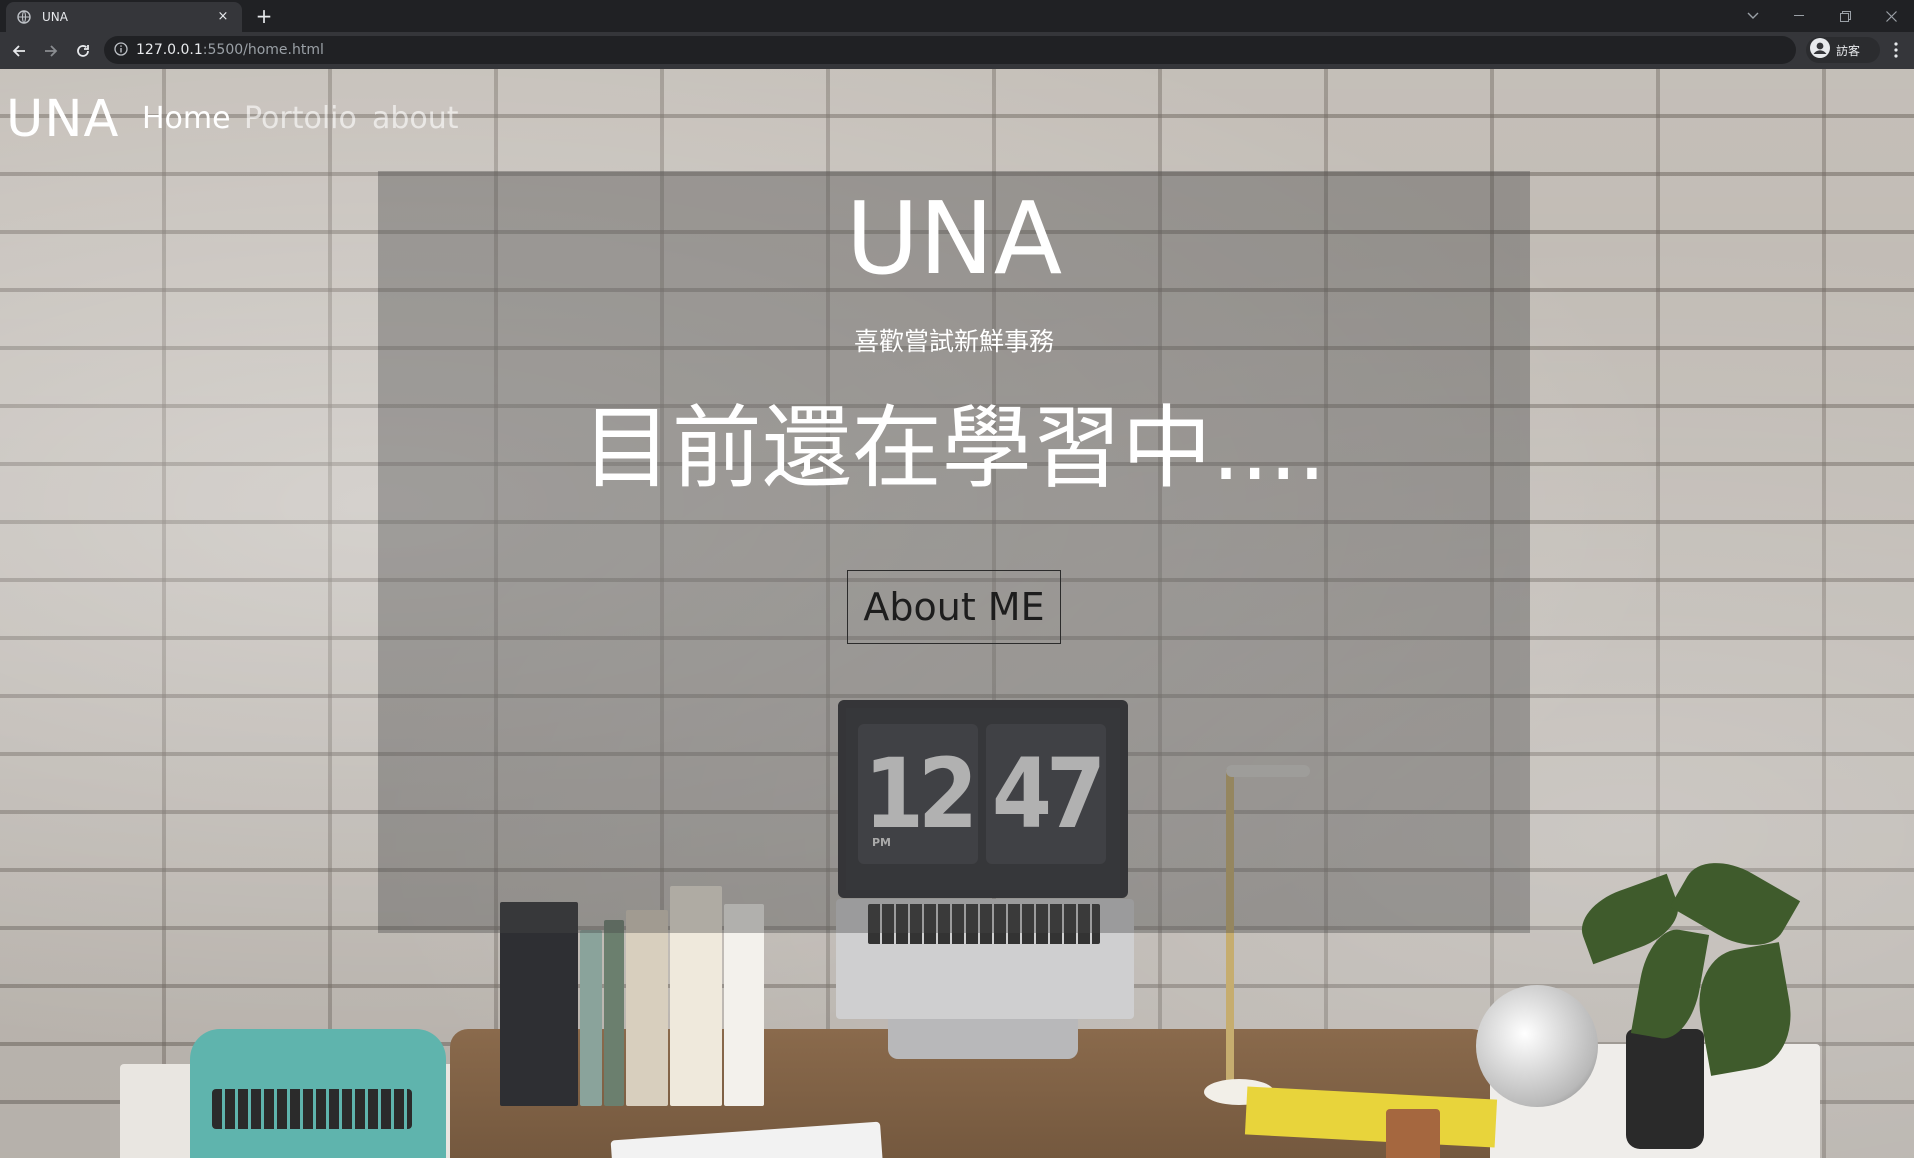 Image resolution: width=1914 pixels, height=1158 pixels. Describe the element at coordinates (957, 119) in the screenshot. I see `site-navbar: UNA Home Portolio about` at that location.